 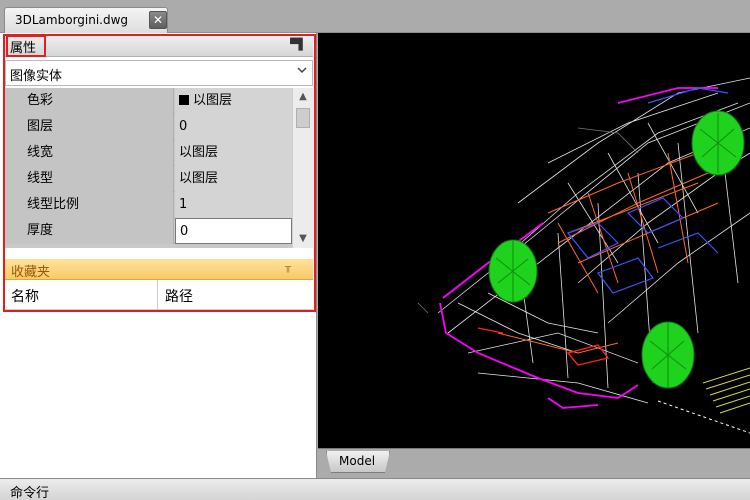 What do you see at coordinates (159, 73) in the screenshot?
I see `entity-type-select: 图像实体` at bounding box center [159, 73].